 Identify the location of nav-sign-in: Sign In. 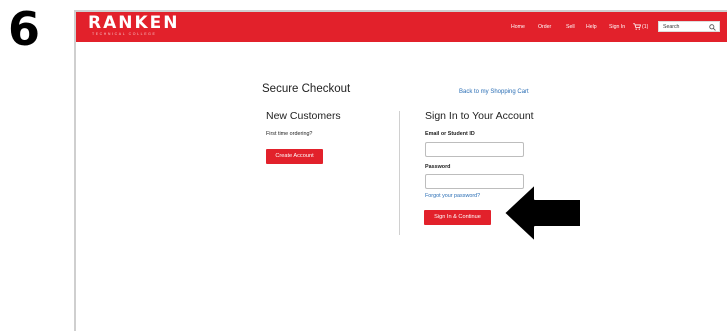
(617, 27).